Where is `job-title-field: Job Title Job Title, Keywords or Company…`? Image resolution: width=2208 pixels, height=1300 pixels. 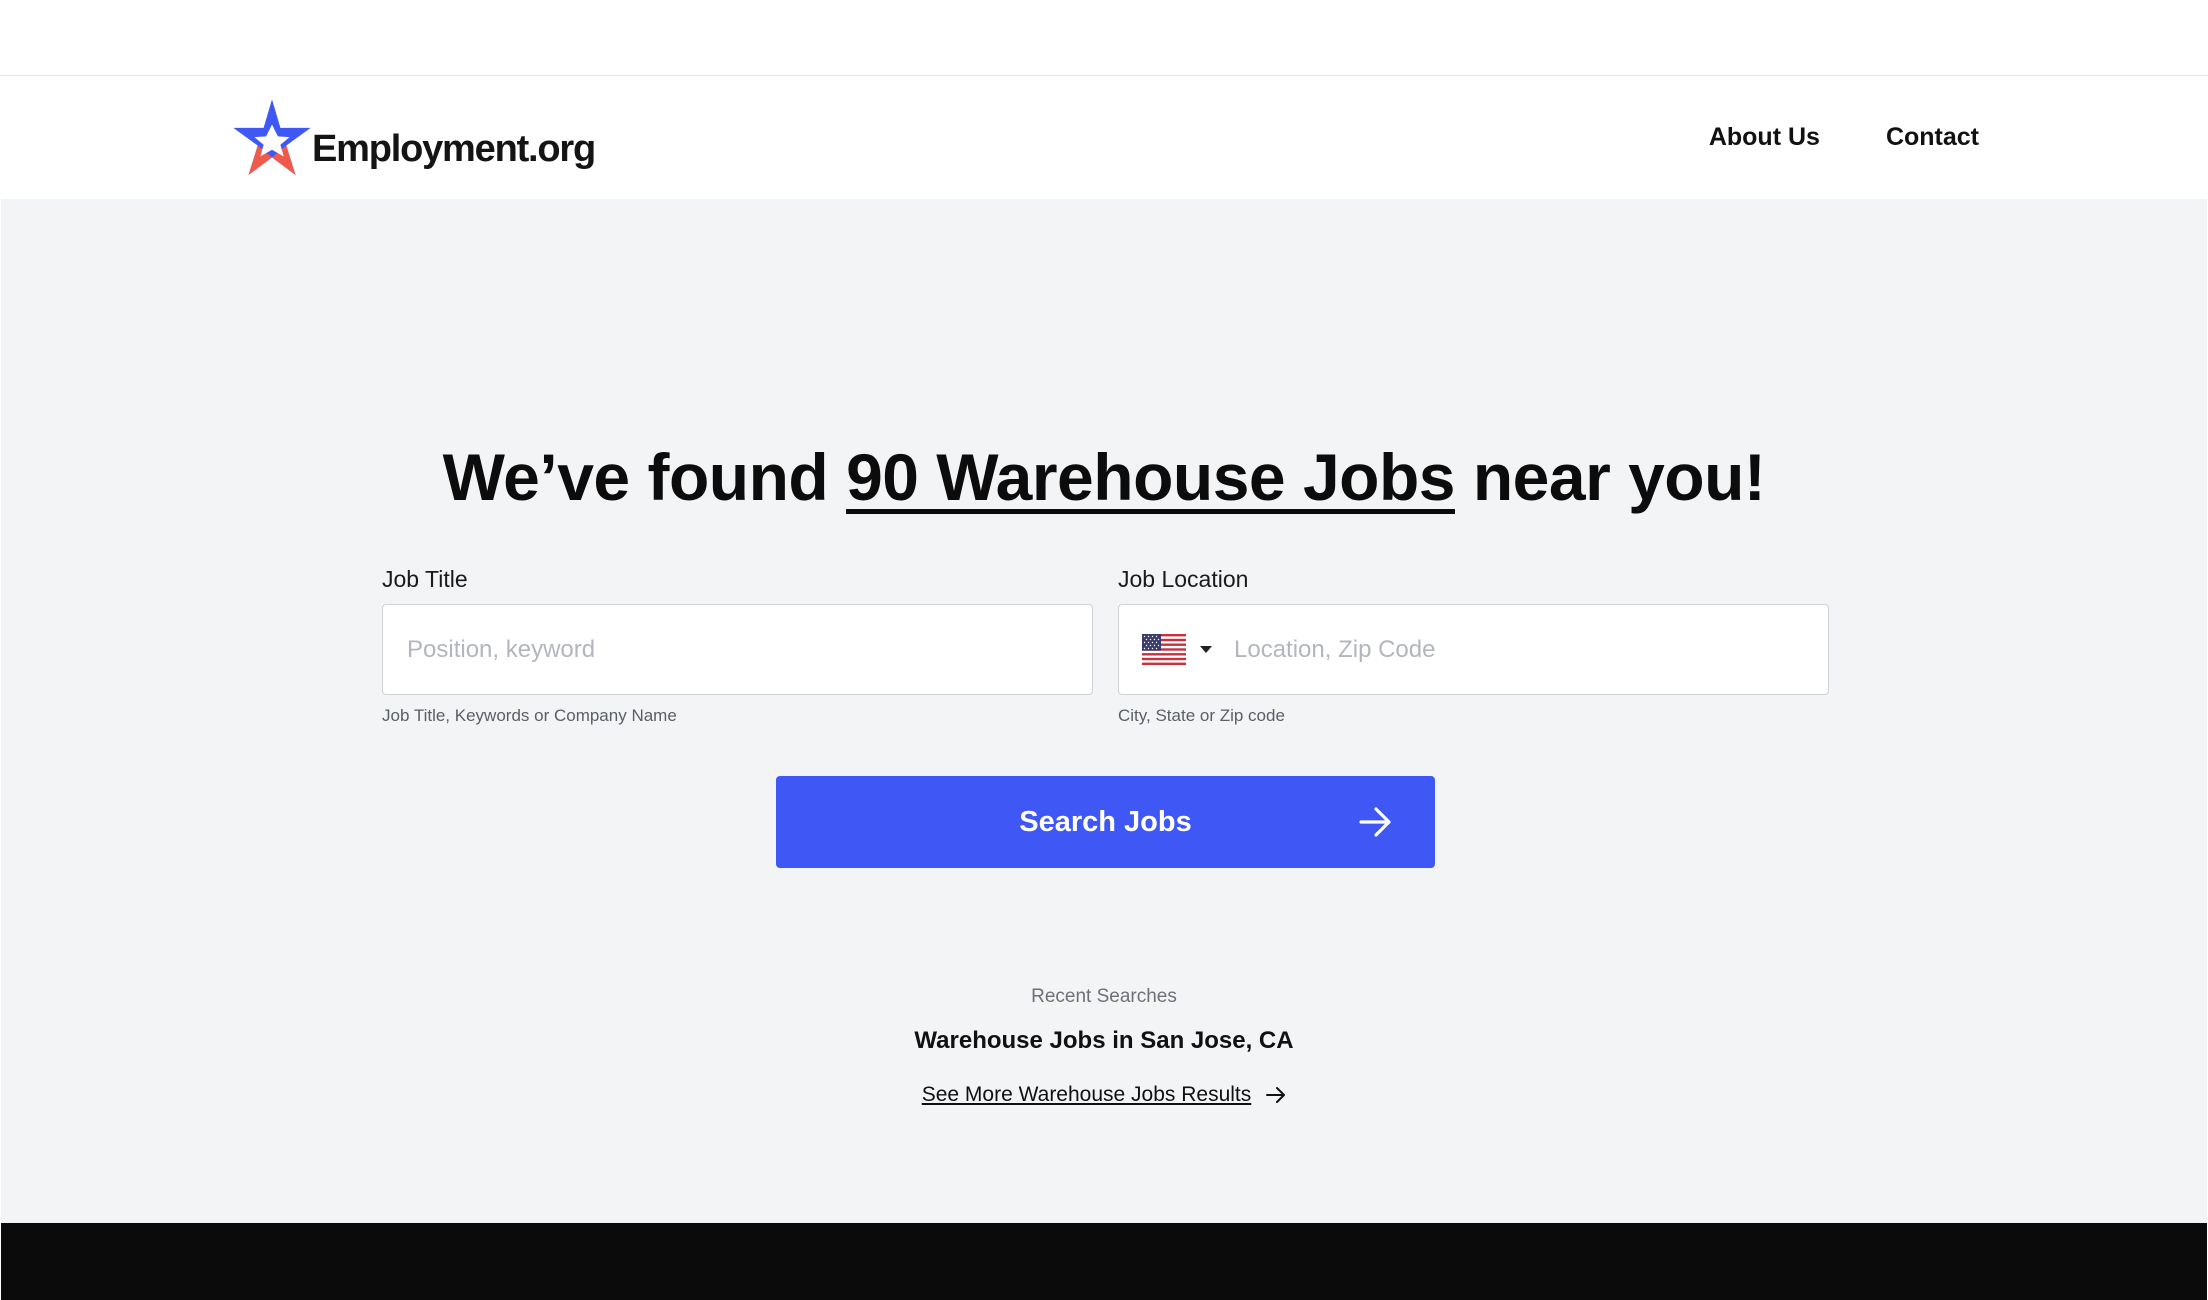
job-title-field: Job Title Job Title, Keywords or Company… is located at coordinates (737, 646).